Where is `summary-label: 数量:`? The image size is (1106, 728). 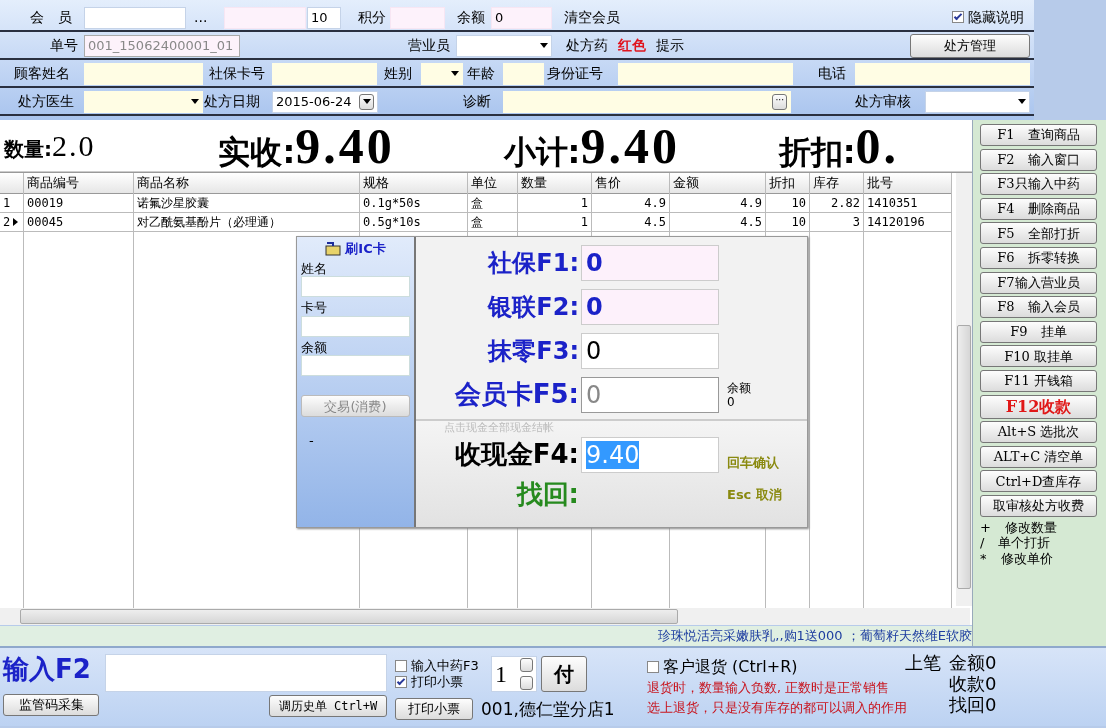 summary-label: 数量: is located at coordinates (28, 148).